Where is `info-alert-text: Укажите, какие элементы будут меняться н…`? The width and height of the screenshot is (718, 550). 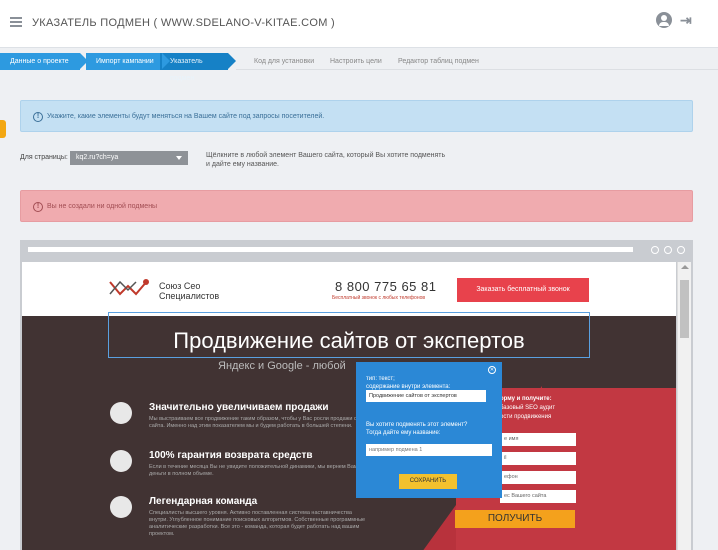 info-alert-text: Укажите, какие элементы будут меняться н… is located at coordinates (186, 116).